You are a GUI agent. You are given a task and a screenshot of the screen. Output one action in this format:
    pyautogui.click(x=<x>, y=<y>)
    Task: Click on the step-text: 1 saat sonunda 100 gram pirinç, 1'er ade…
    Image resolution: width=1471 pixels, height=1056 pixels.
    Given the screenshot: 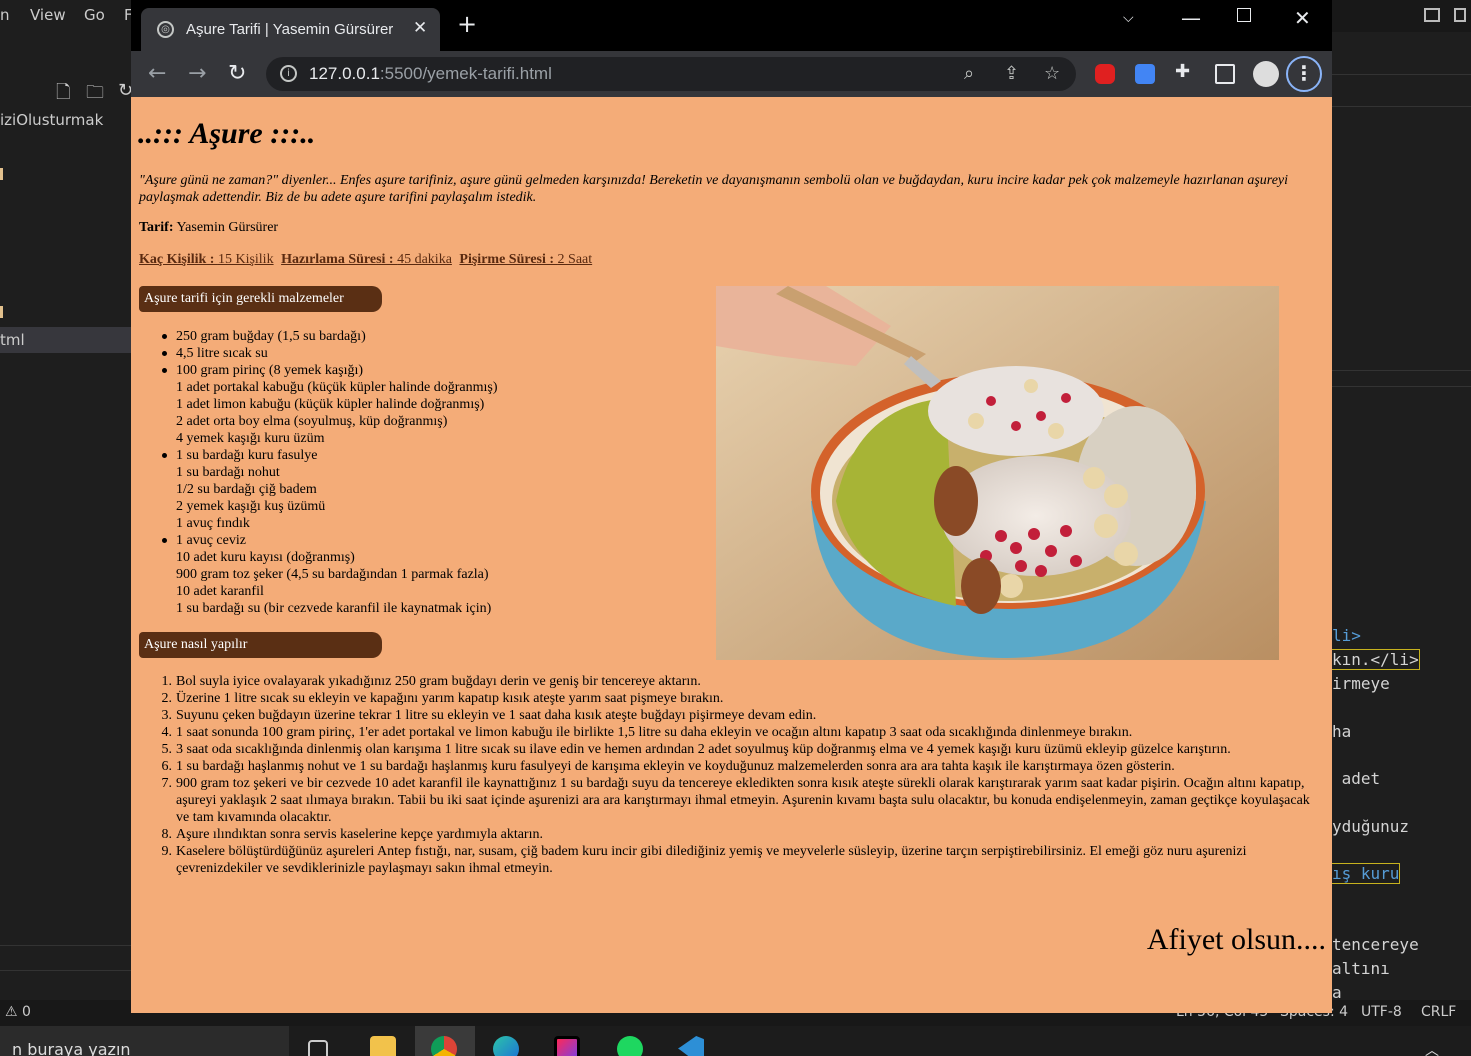 What is the action you would take?
    pyautogui.click(x=654, y=732)
    